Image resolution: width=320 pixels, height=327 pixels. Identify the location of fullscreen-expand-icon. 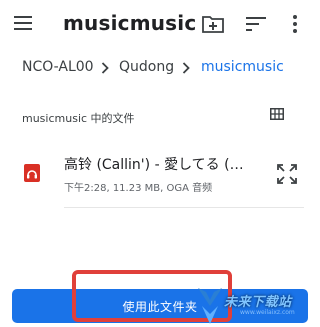
(287, 174).